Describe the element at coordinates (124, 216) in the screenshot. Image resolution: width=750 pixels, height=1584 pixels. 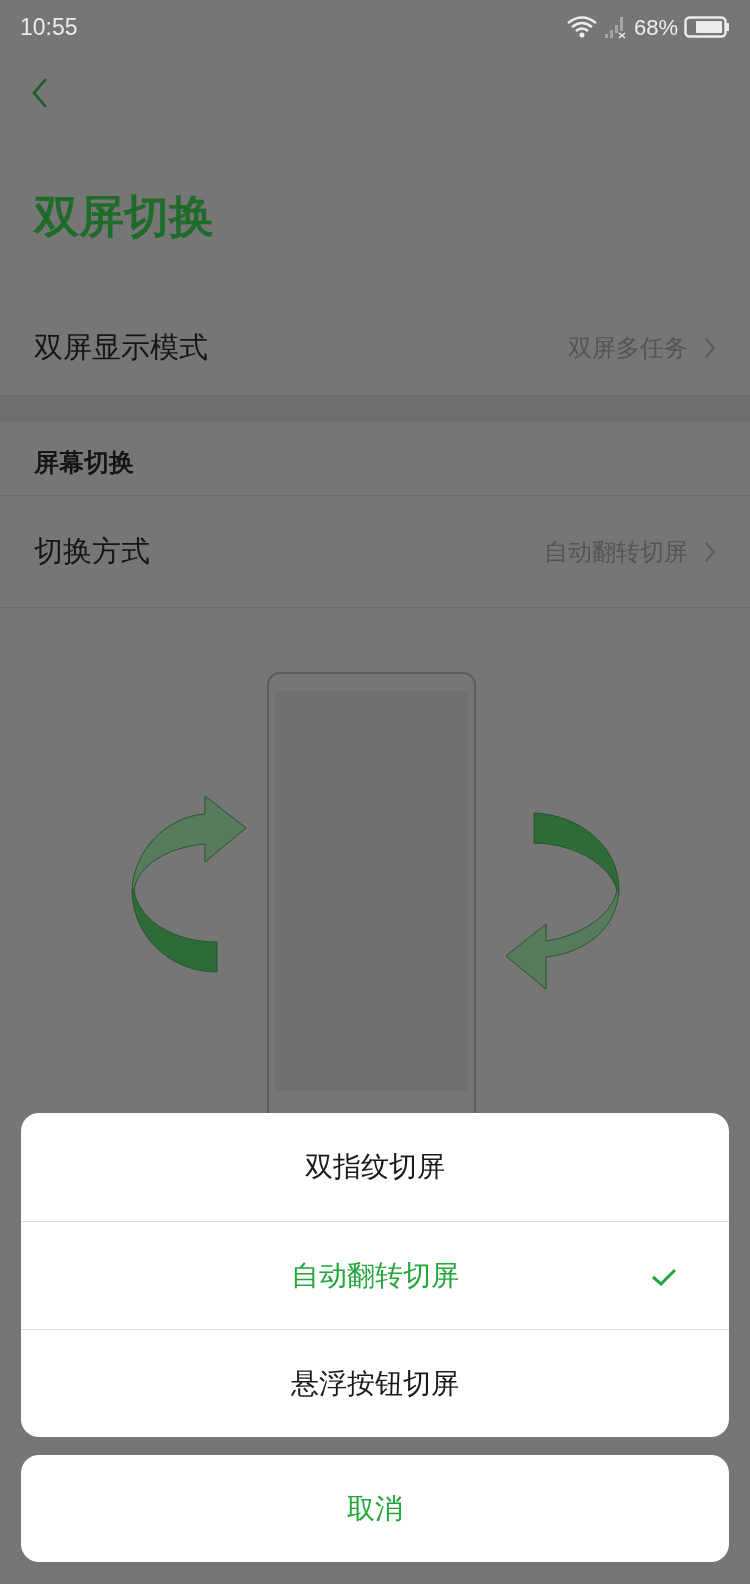
I see `page-title: 双屏切换` at that location.